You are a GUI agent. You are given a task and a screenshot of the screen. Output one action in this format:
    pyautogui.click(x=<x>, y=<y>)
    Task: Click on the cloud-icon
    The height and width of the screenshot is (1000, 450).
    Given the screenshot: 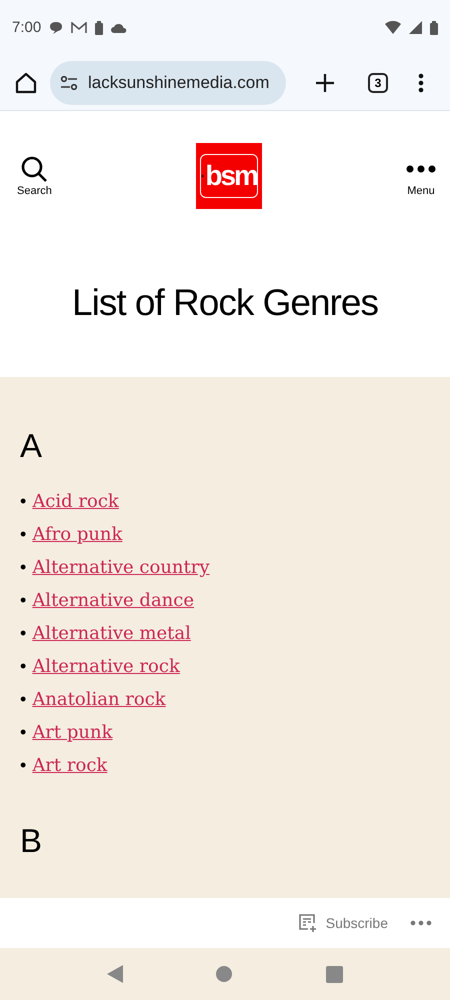 What is the action you would take?
    pyautogui.click(x=119, y=27)
    